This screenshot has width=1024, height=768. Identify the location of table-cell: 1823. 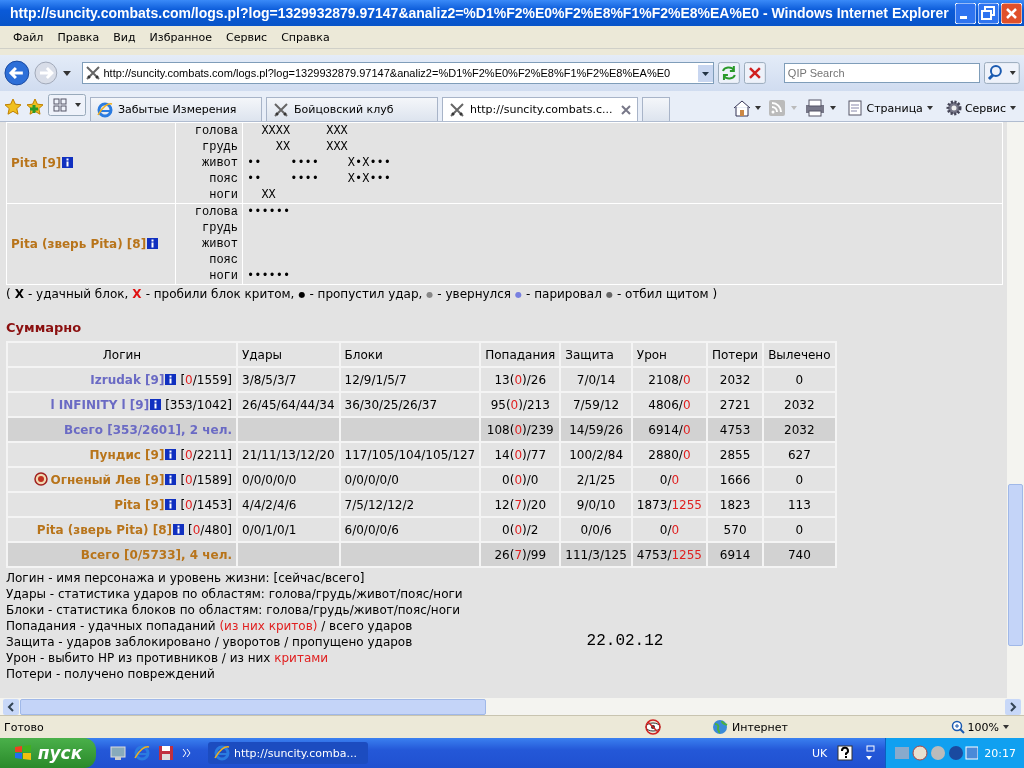
(735, 504).